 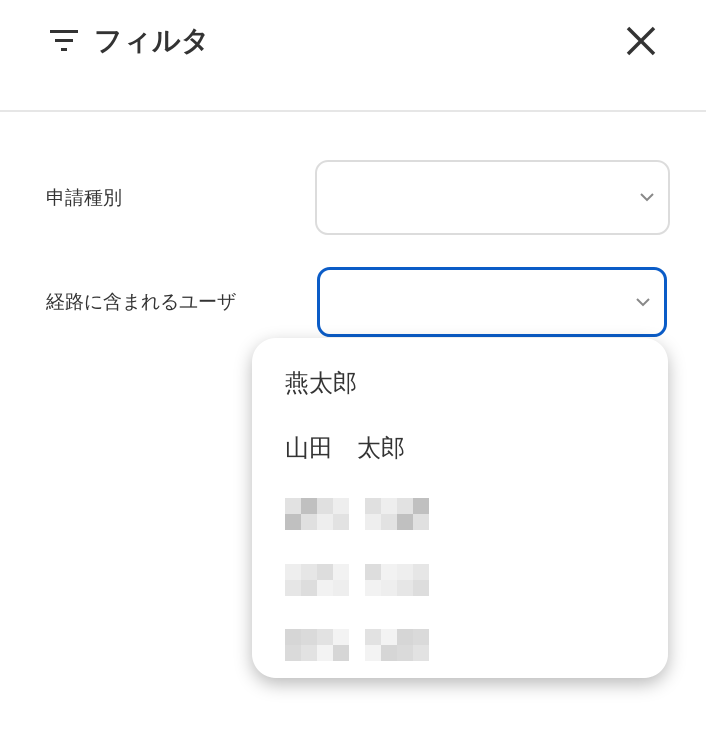 What do you see at coordinates (84, 198) in the screenshot?
I see `field-label: 申請種別` at bounding box center [84, 198].